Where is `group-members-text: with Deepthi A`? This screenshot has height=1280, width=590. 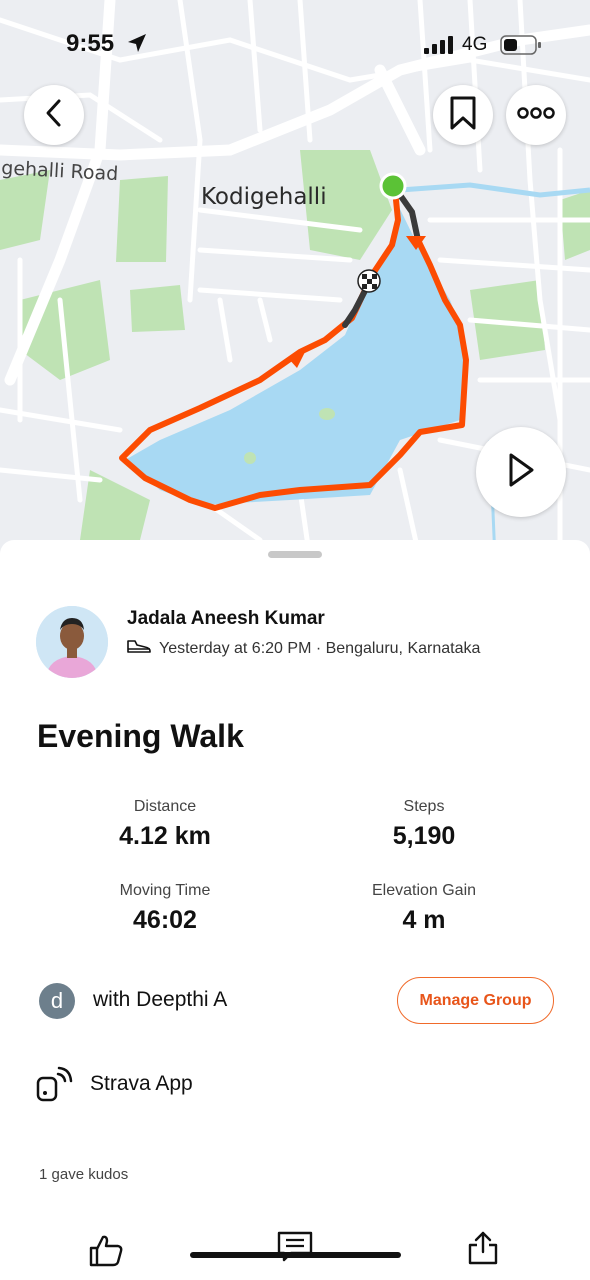 group-members-text: with Deepthi A is located at coordinates (160, 1000).